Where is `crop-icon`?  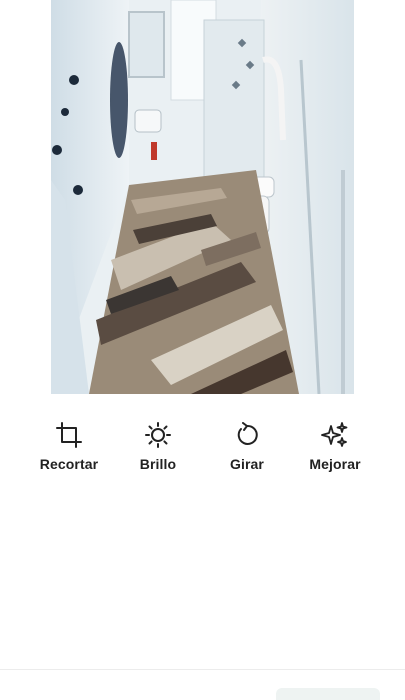
crop-icon is located at coordinates (69, 435).